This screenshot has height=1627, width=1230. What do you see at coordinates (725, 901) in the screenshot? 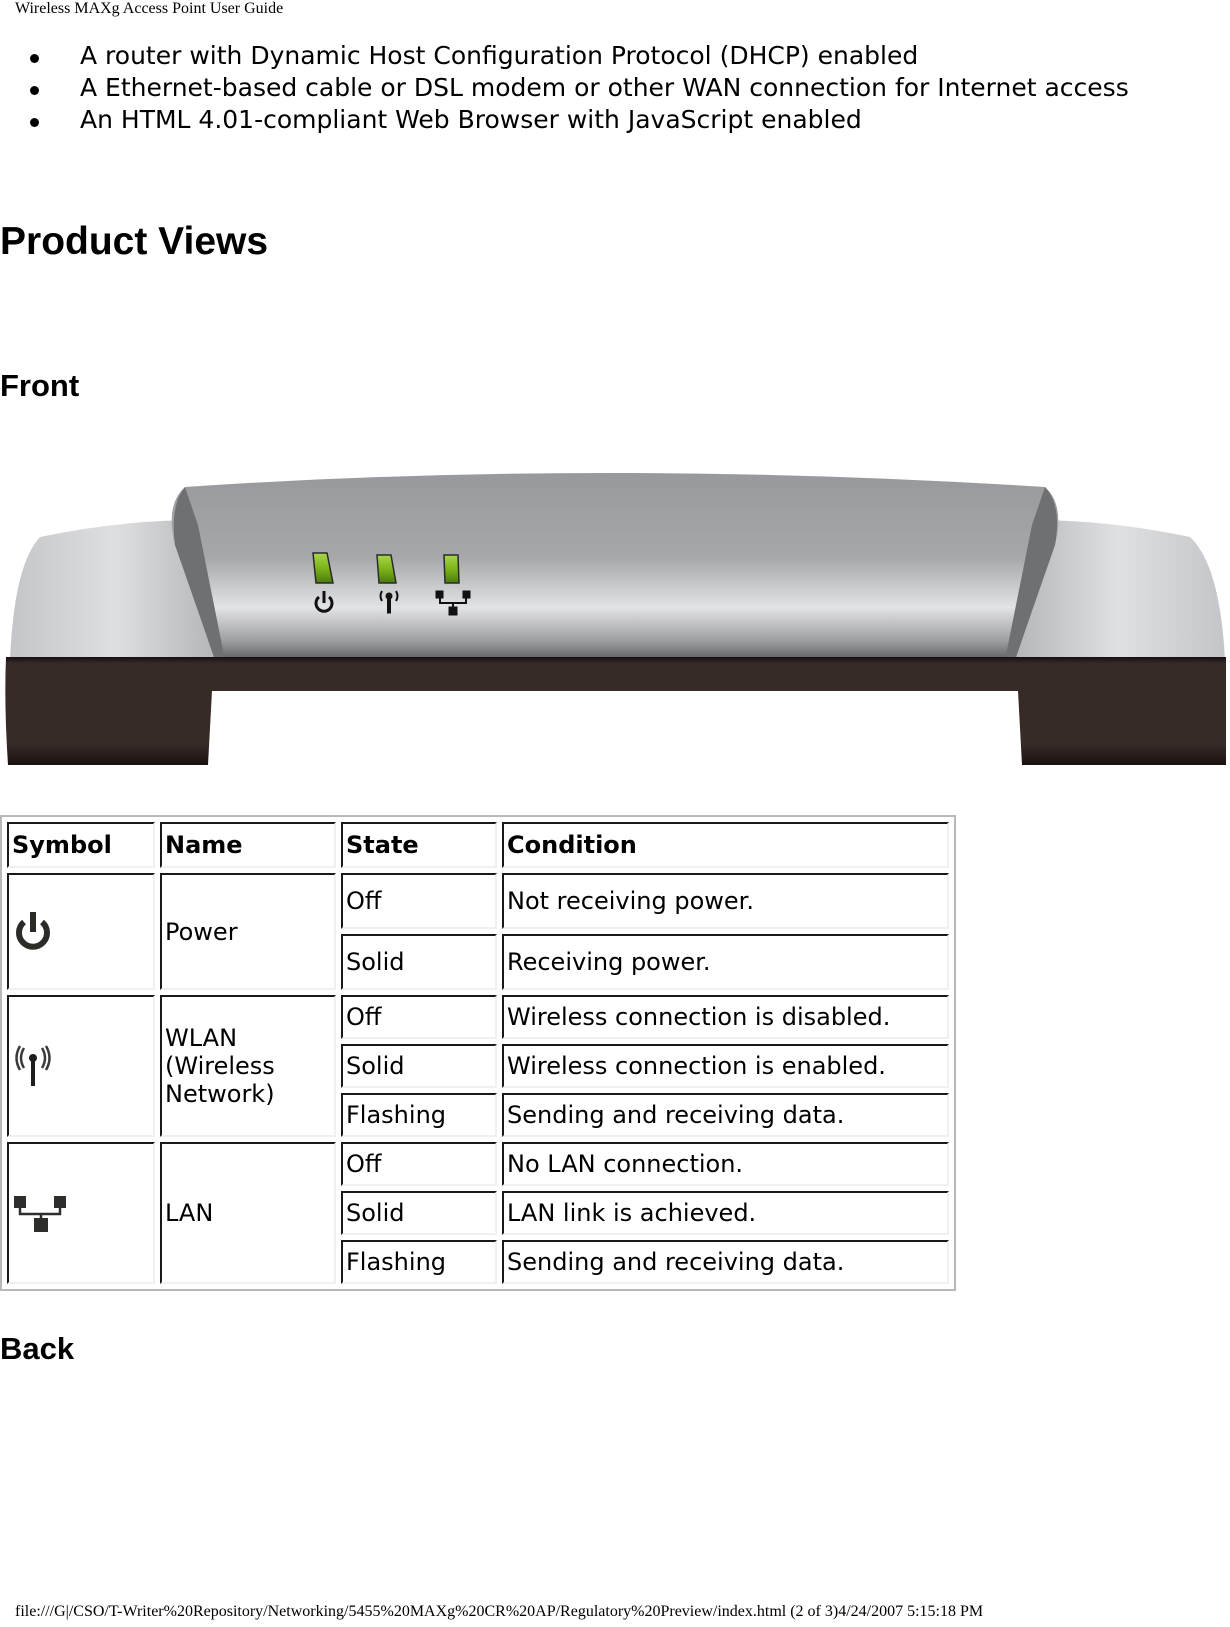
I see `condition-cell: Not receiving power.` at bounding box center [725, 901].